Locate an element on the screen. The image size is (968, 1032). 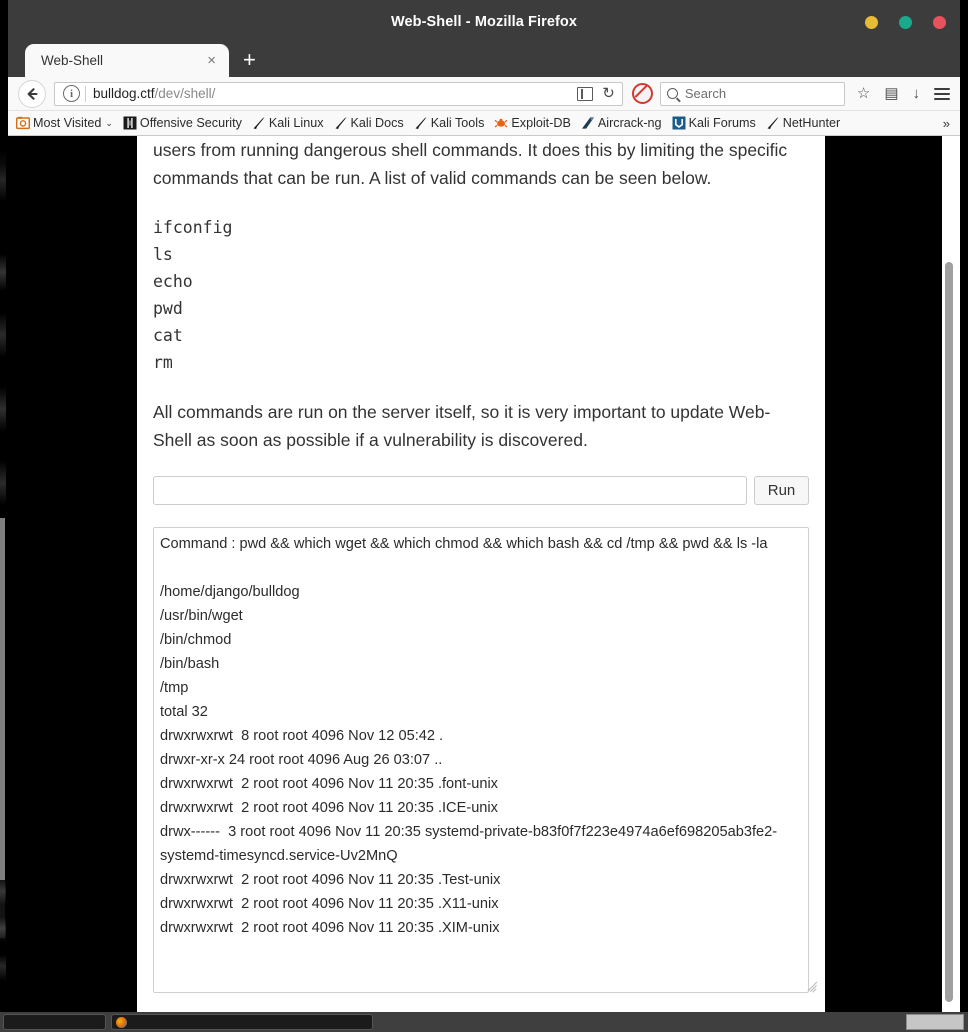
back-button is located at coordinates (32, 93).